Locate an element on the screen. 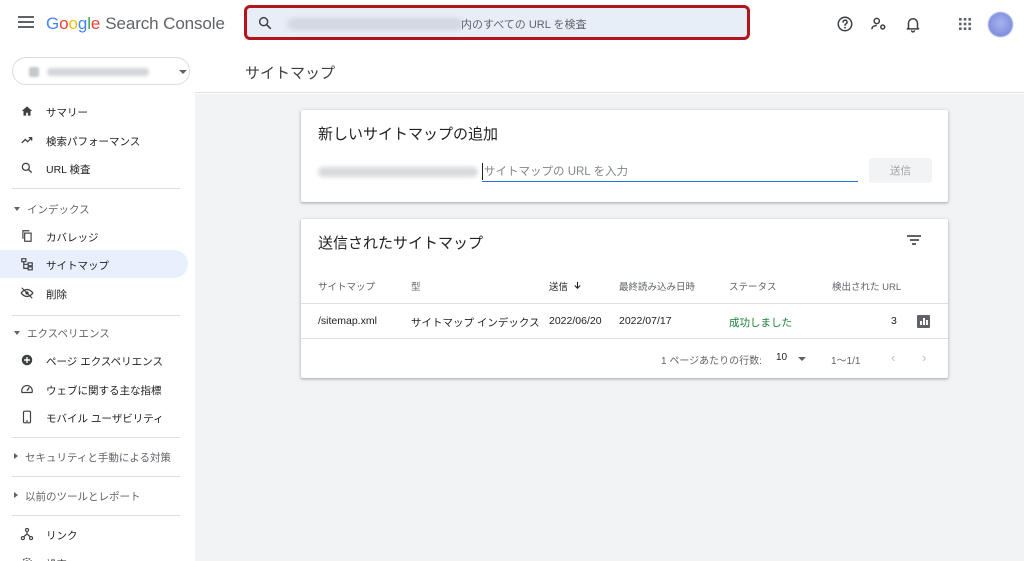 The height and width of the screenshot is (561, 1024). cell-sitemap: /sitemap.xml is located at coordinates (347, 321).